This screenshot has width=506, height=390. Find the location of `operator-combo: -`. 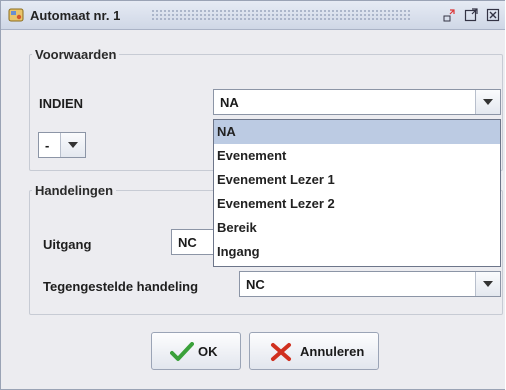

operator-combo: - is located at coordinates (62, 145).